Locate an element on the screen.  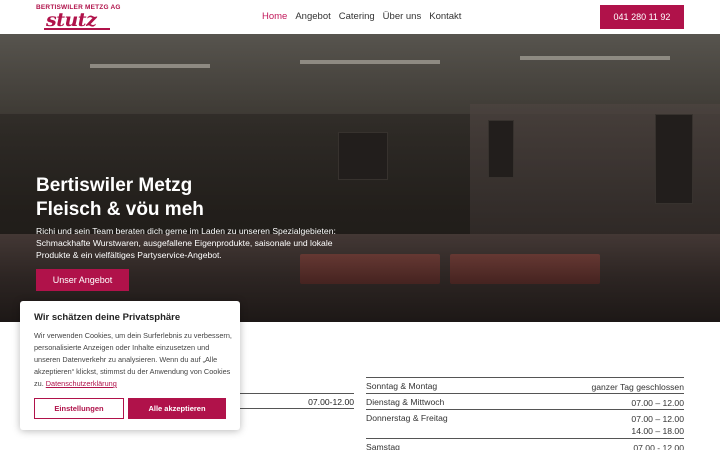
hero-title: Bertiswiler Metzg Fleisch & vöu meh is located at coordinates (120, 198).